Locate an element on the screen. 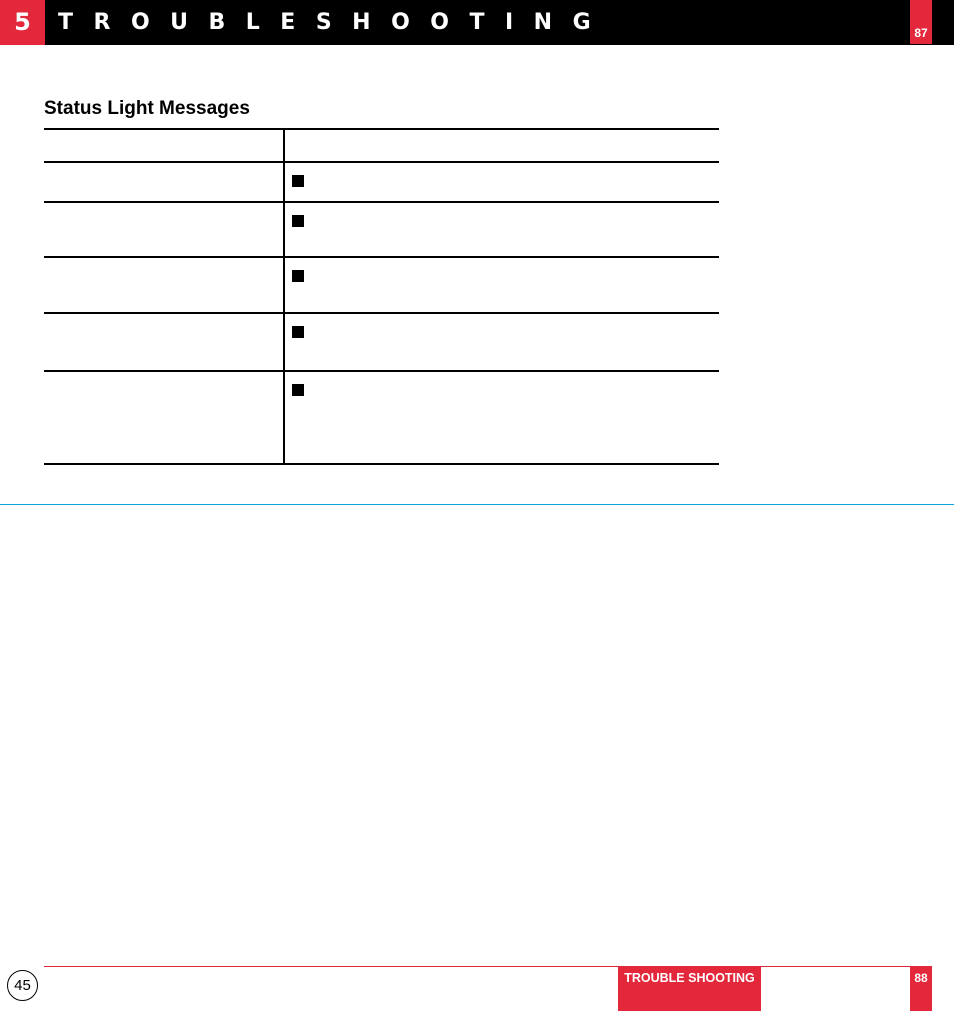 The image size is (954, 1011). header-cell-condition is located at coordinates (164, 145).